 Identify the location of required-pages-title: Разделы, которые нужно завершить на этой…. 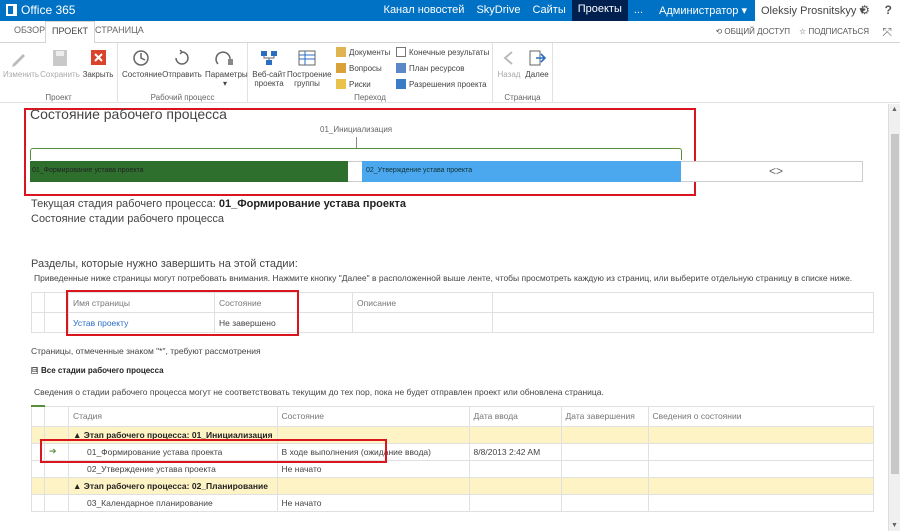
(164, 264).